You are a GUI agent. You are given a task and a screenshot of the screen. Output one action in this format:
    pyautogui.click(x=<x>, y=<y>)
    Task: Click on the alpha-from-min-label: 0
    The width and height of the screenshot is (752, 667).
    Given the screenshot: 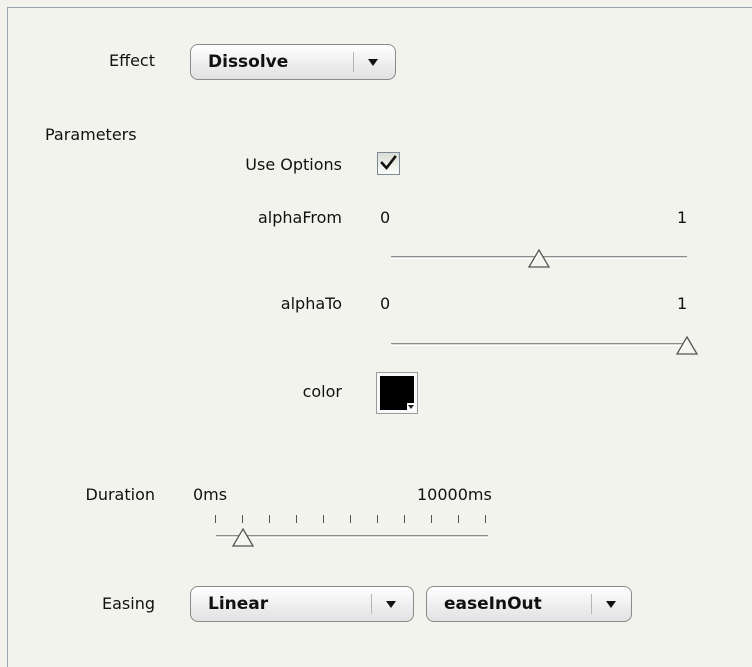 What is the action you would take?
    pyautogui.click(x=385, y=217)
    